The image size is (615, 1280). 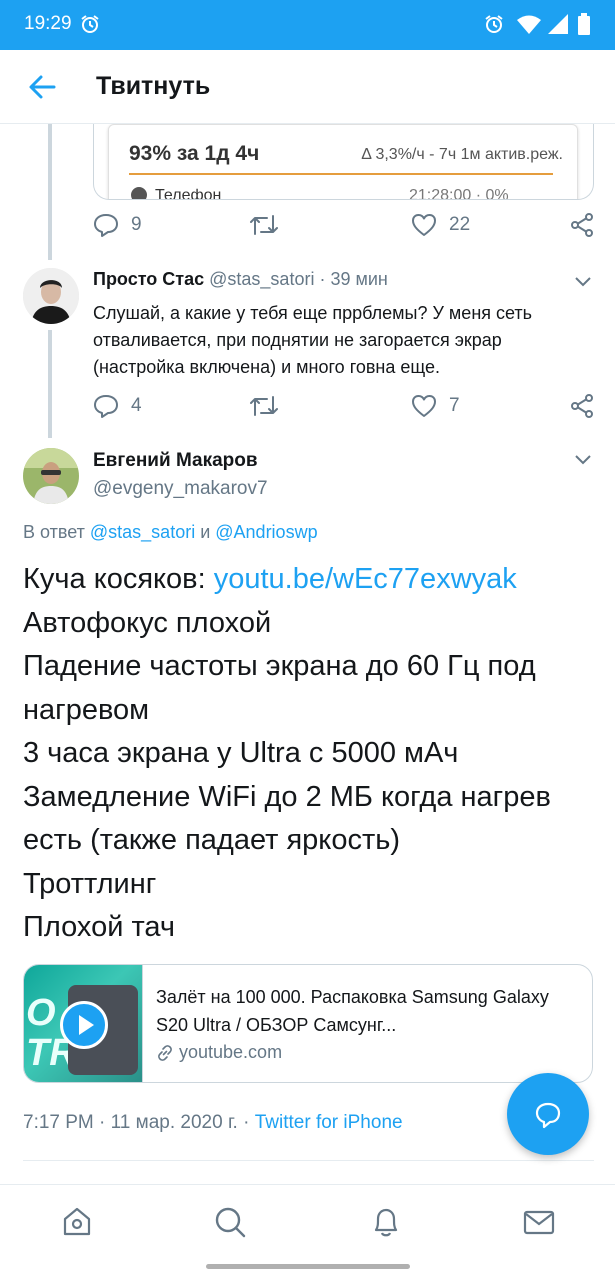 What do you see at coordinates (308, 1266) in the screenshot?
I see `home-gesture-bar` at bounding box center [308, 1266].